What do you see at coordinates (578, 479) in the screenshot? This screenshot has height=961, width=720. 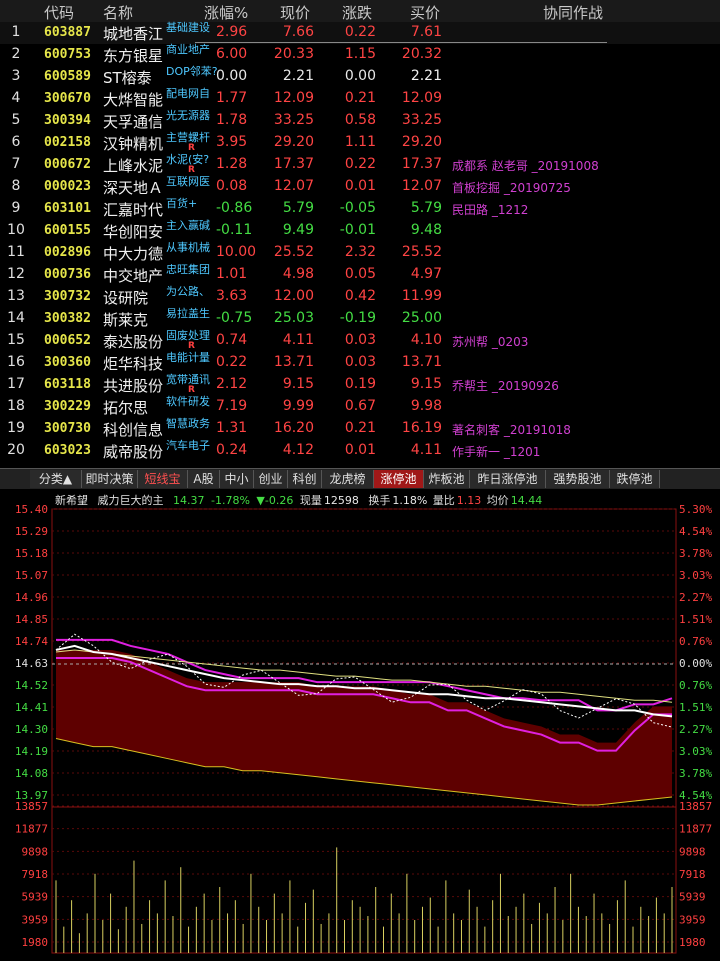 I see `tab-11: 强势股池` at bounding box center [578, 479].